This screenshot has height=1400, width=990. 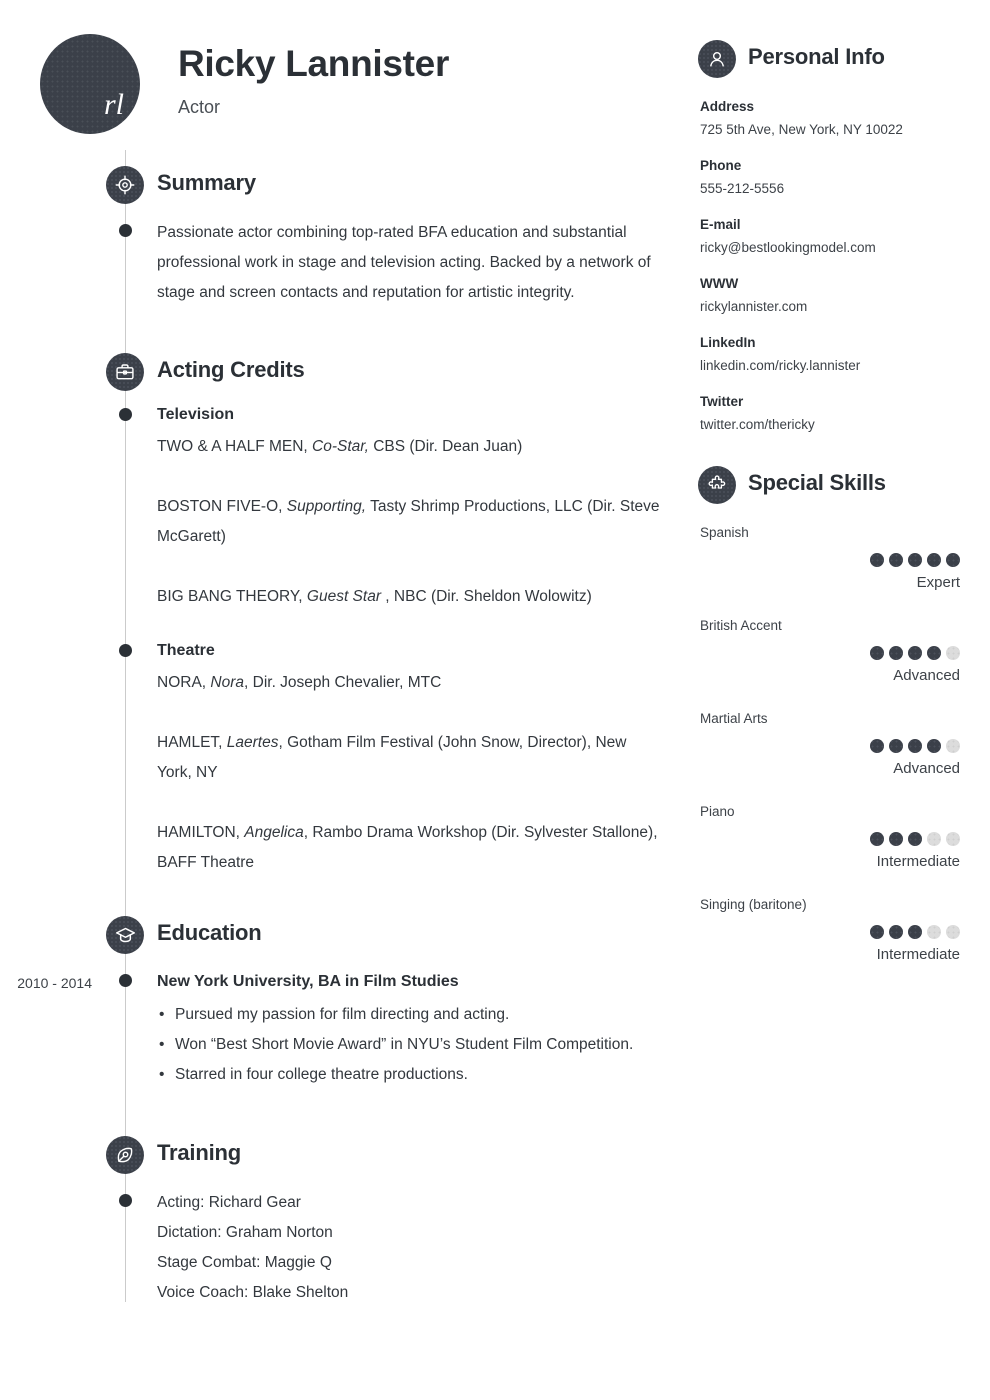 What do you see at coordinates (209, 932) in the screenshot?
I see `section-title: Education` at bounding box center [209, 932].